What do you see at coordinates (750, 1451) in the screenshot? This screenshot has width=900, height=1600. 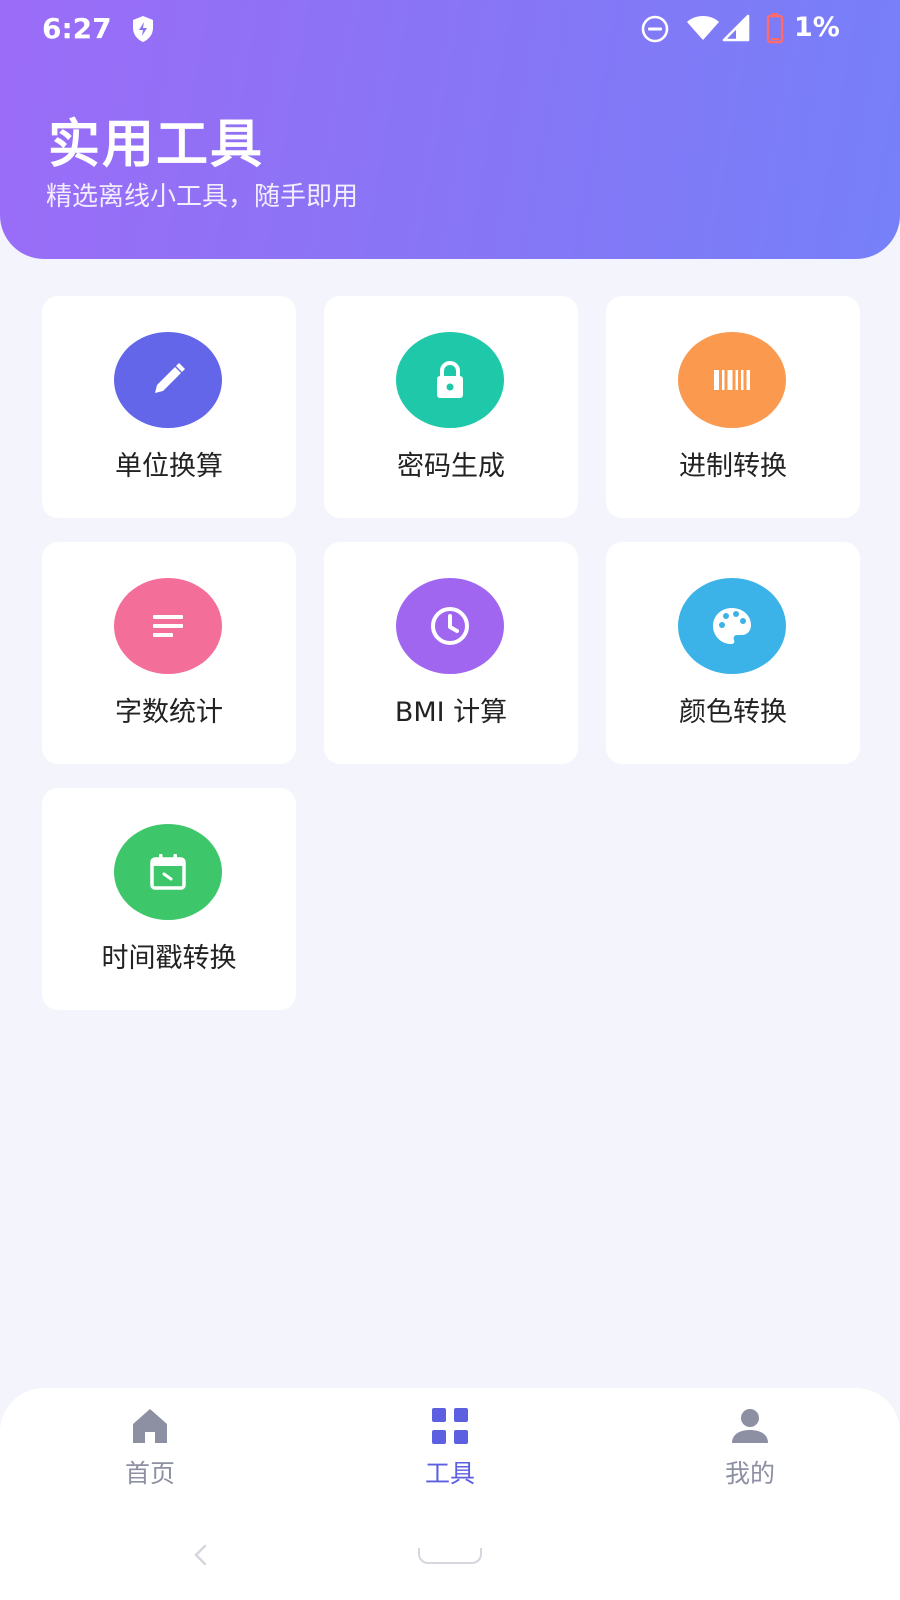 I see `nav-item-profile: 我的` at bounding box center [750, 1451].